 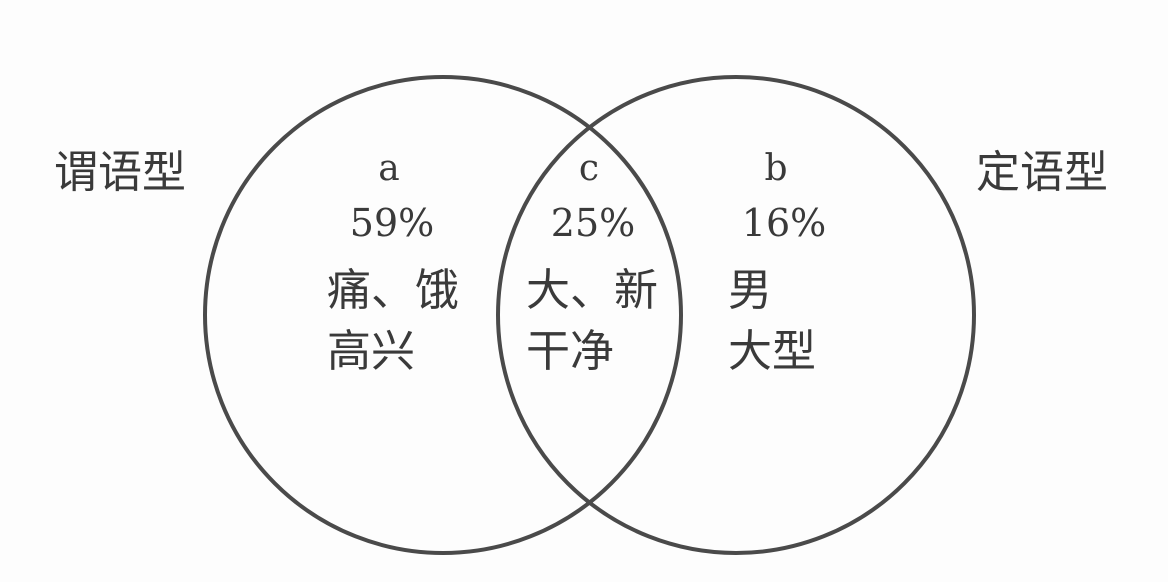 What do you see at coordinates (784, 223) in the screenshot?
I see `region-b-percent: 16%` at bounding box center [784, 223].